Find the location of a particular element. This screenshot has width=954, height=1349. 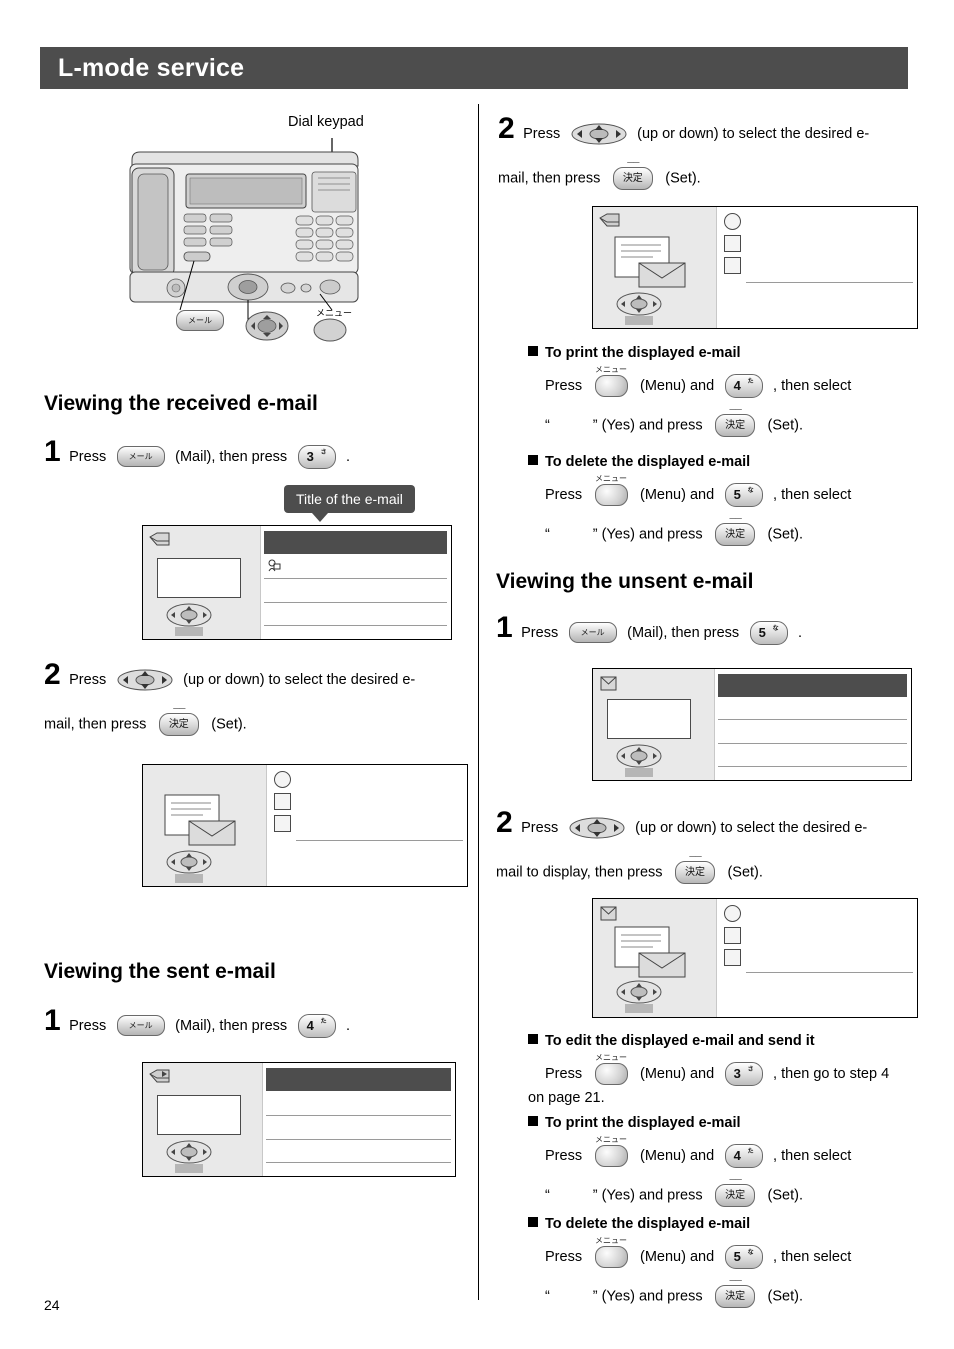

dial-keypad-label: Dial keypad is located at coordinates (326, 122).